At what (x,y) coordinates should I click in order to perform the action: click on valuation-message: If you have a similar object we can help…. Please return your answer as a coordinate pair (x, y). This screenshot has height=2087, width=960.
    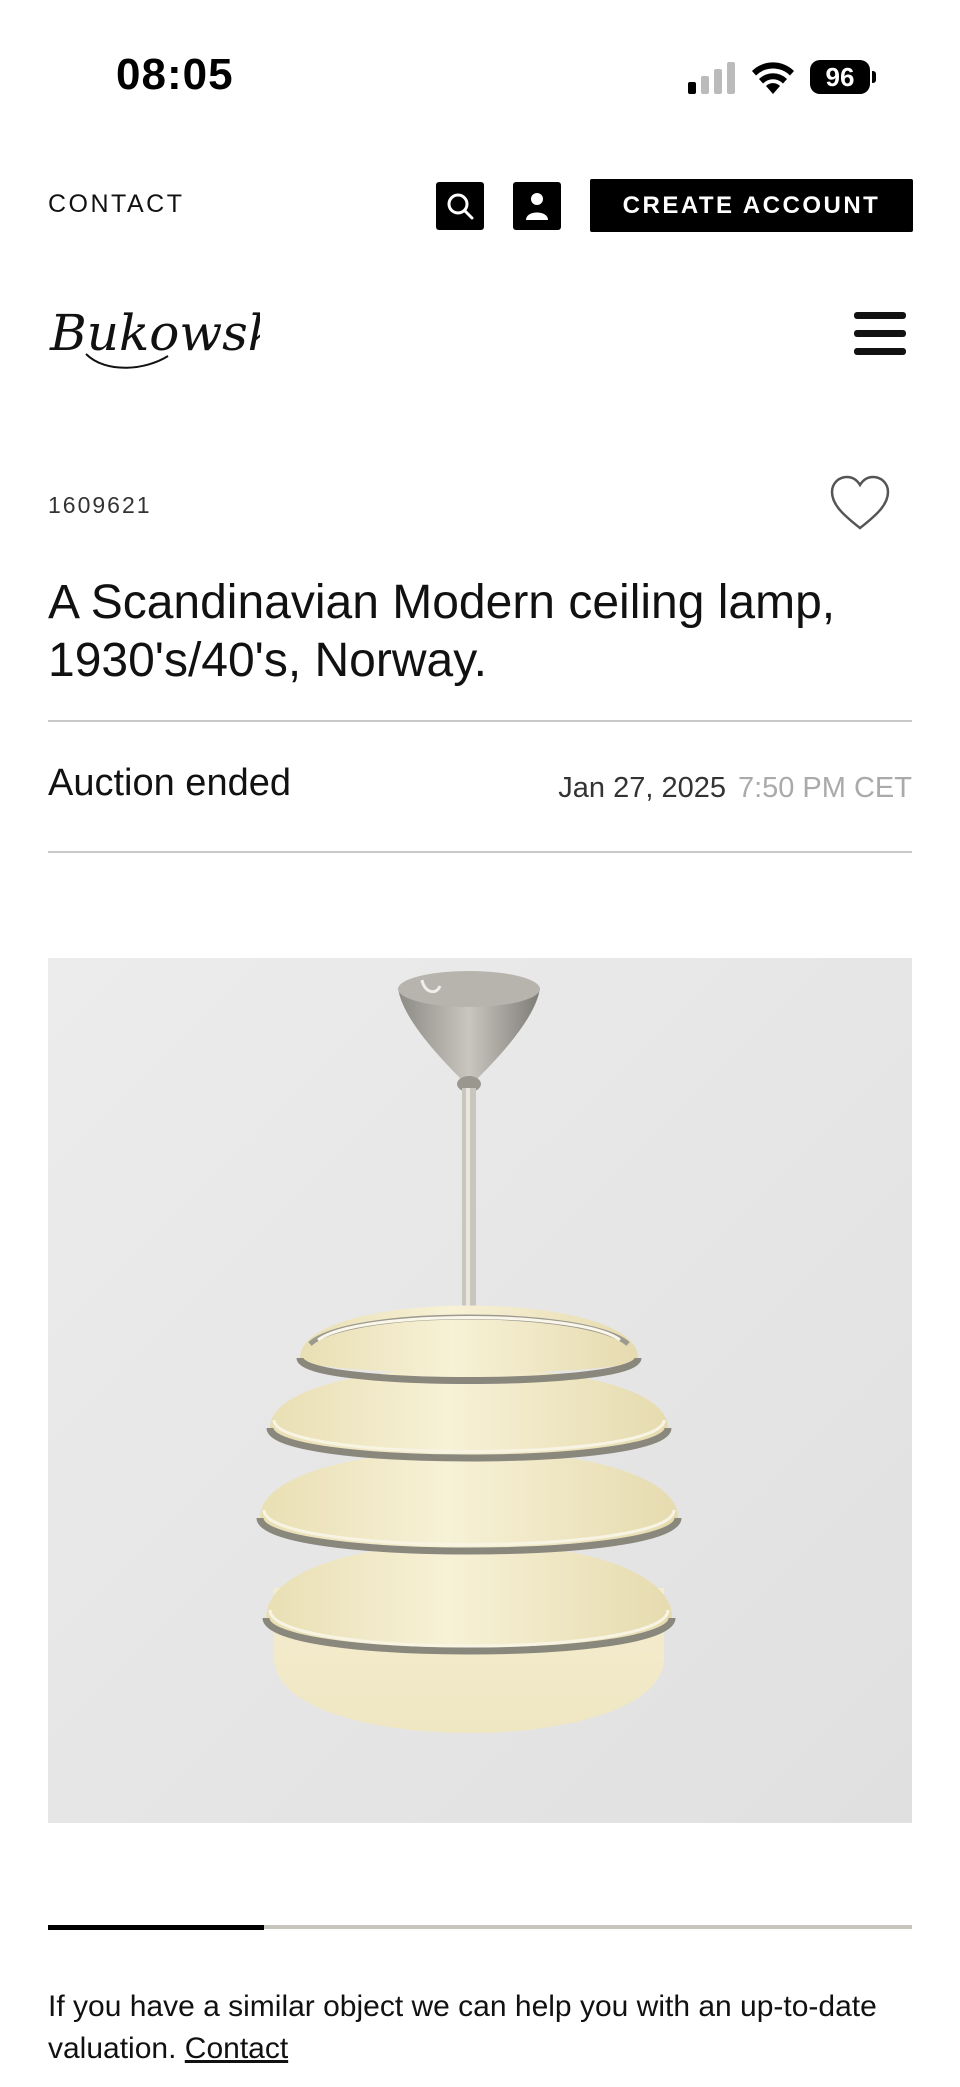
    Looking at the image, I should click on (462, 2027).